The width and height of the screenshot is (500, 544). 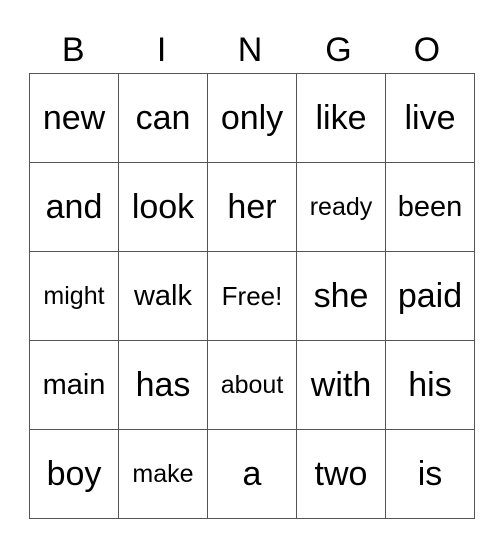 What do you see at coordinates (163, 474) in the screenshot?
I see `bingo-cell: make` at bounding box center [163, 474].